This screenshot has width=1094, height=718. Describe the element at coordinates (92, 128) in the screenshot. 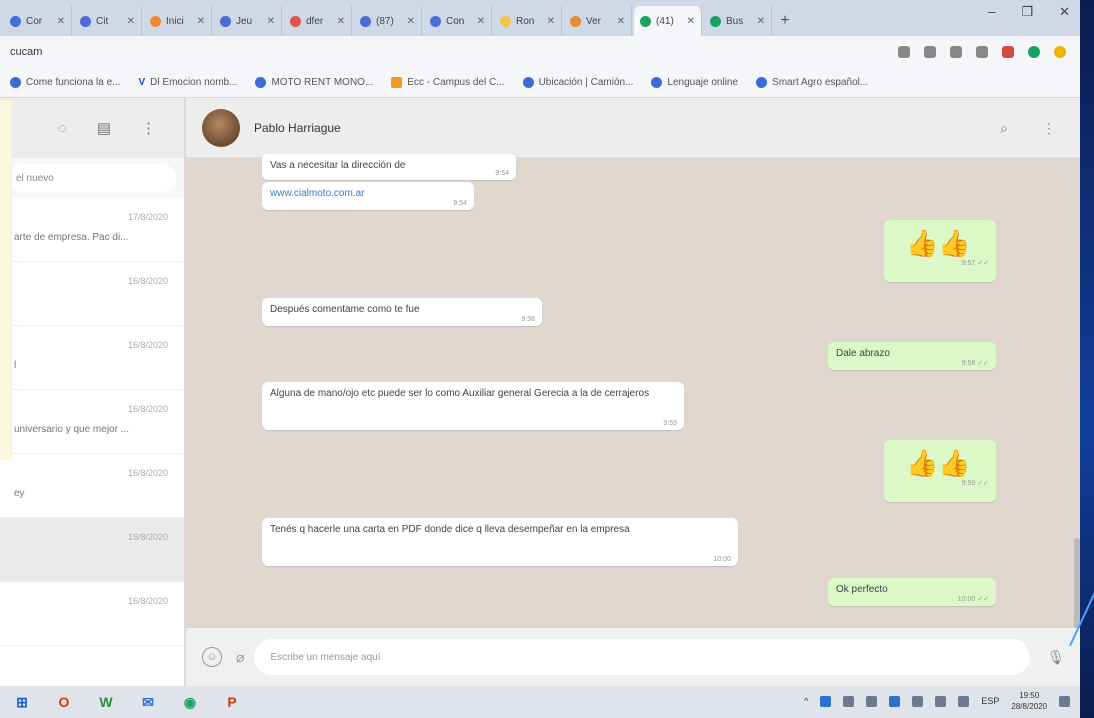

I see `sidebar-header: ◌ ▤ ⋮` at that location.